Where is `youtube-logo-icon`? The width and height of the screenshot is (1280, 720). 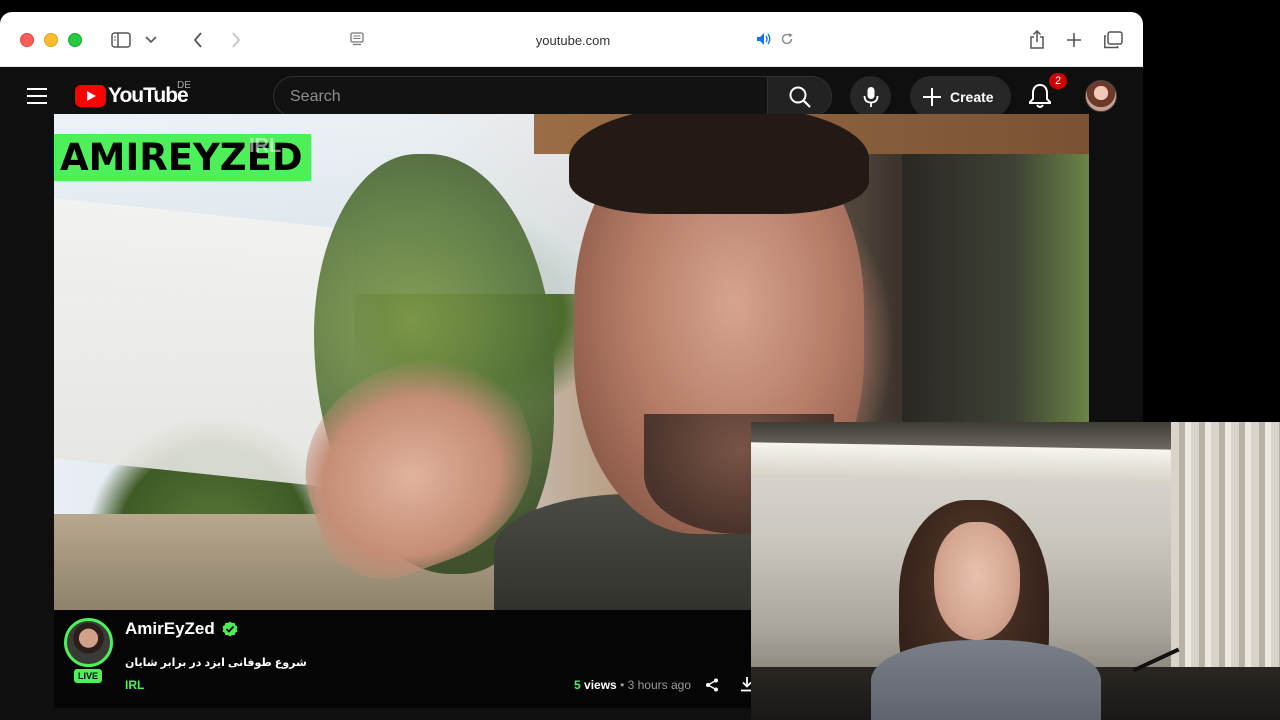
youtube-logo-icon is located at coordinates (90, 96).